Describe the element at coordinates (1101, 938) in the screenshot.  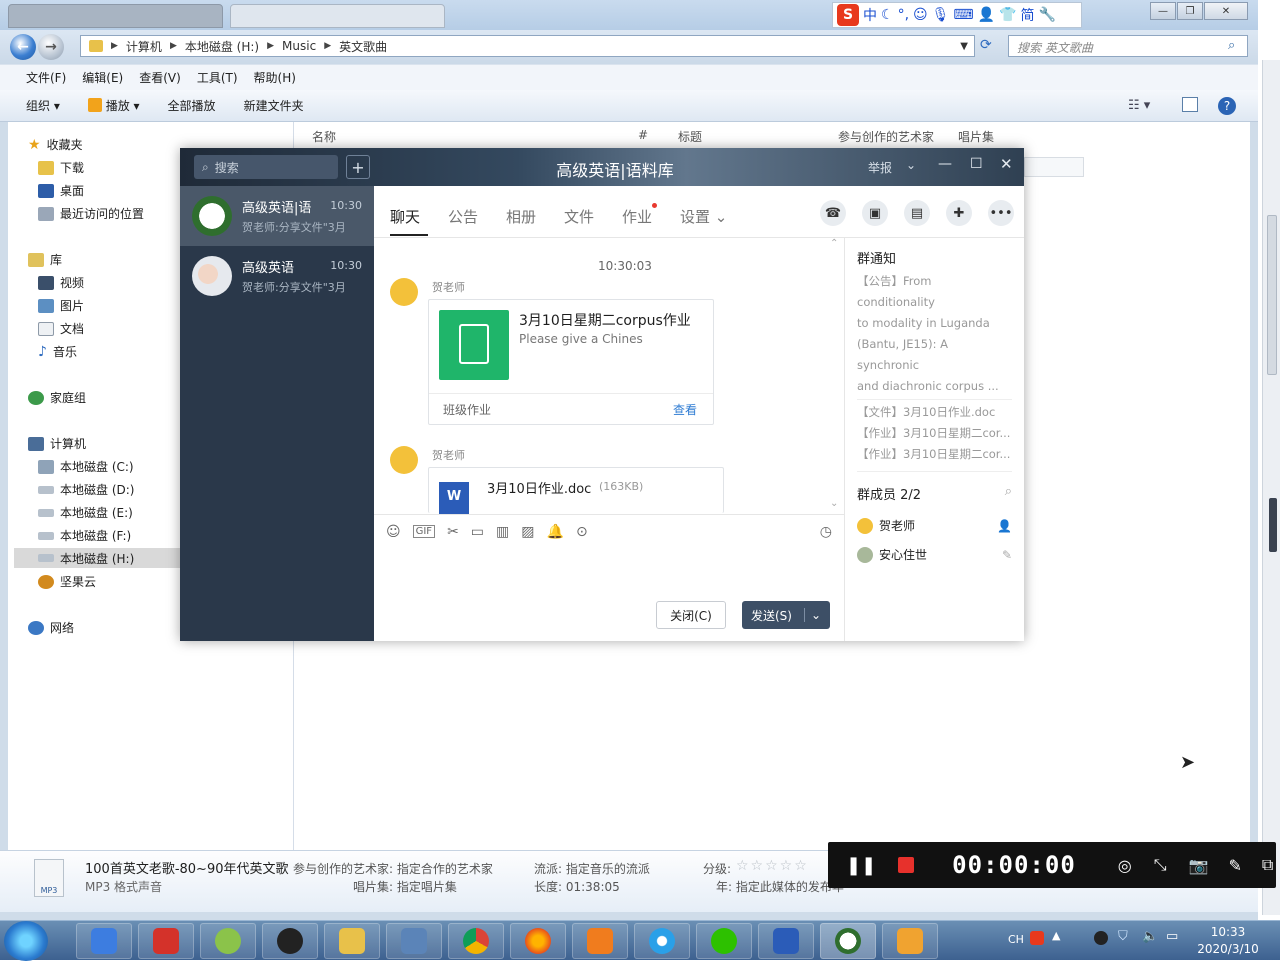
I see `qq-tray-icon` at that location.